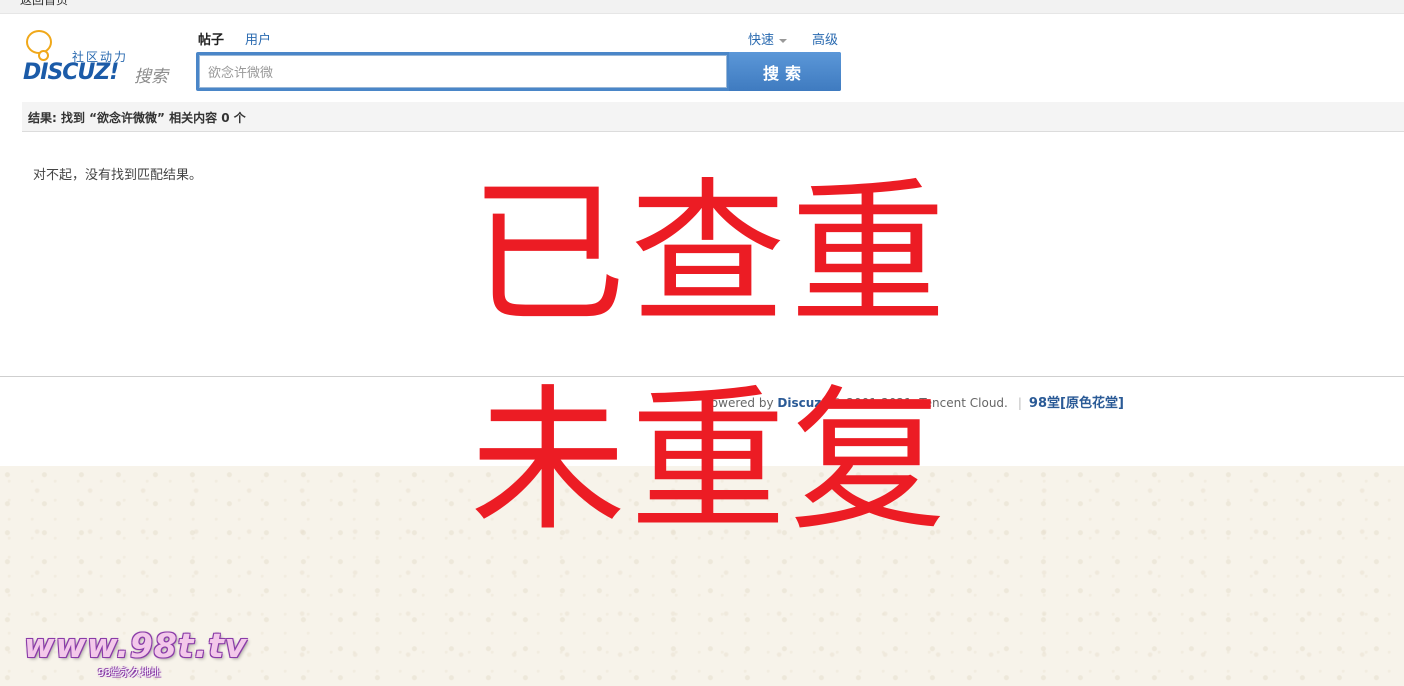  What do you see at coordinates (713, 117) in the screenshot?
I see `result-summary-bar: 结果: 找到 “欲念许微微” 相关内容 0 个` at bounding box center [713, 117].